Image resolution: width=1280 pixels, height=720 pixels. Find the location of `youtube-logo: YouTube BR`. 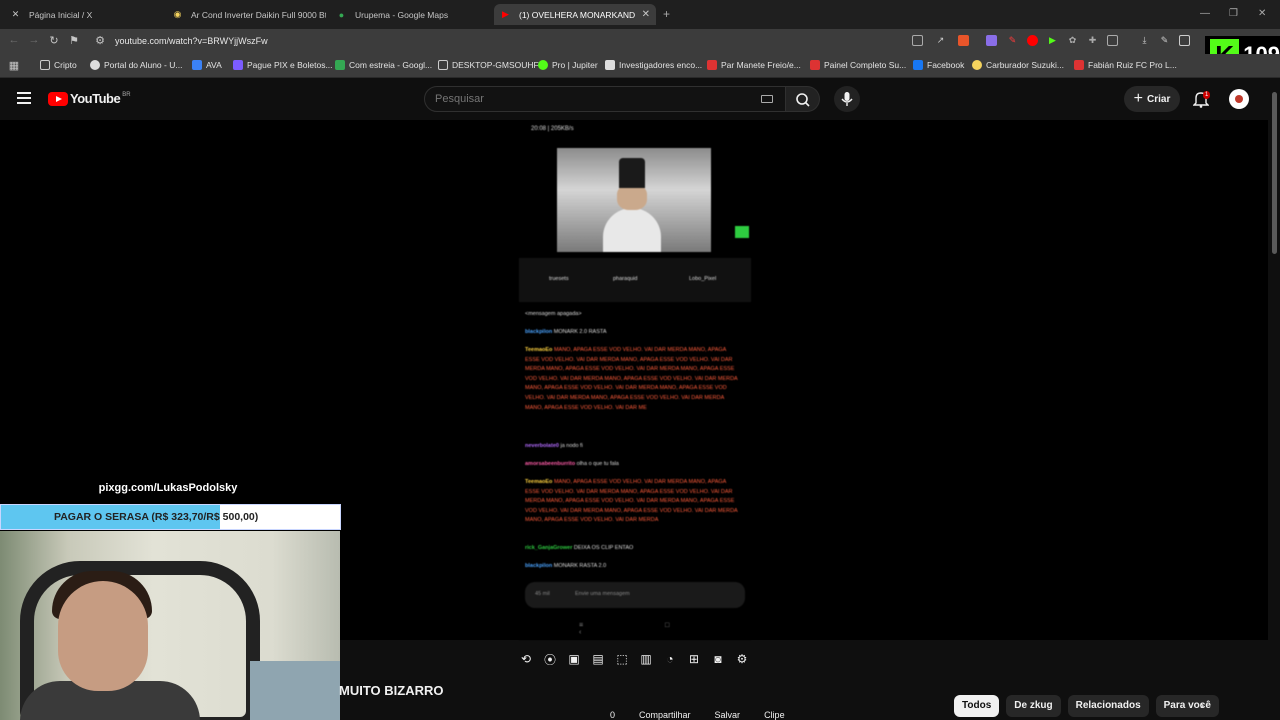

youtube-logo: YouTube BR is located at coordinates (89, 98).